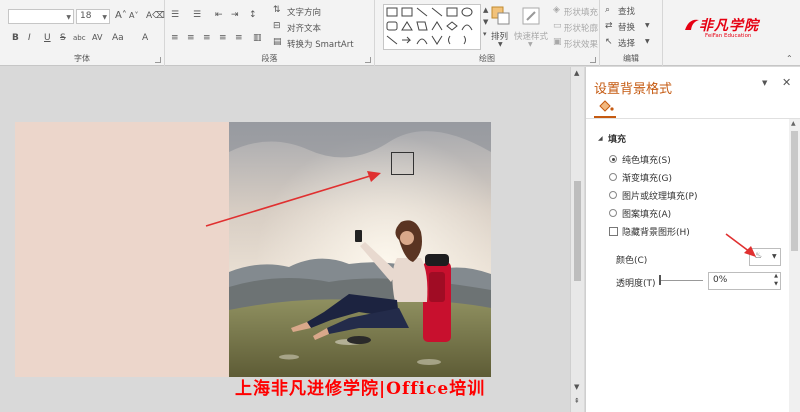 This screenshot has width=800, height=412. What do you see at coordinates (729, 26) in the screenshot?
I see `logo-name: 非凡学院` at bounding box center [729, 26].